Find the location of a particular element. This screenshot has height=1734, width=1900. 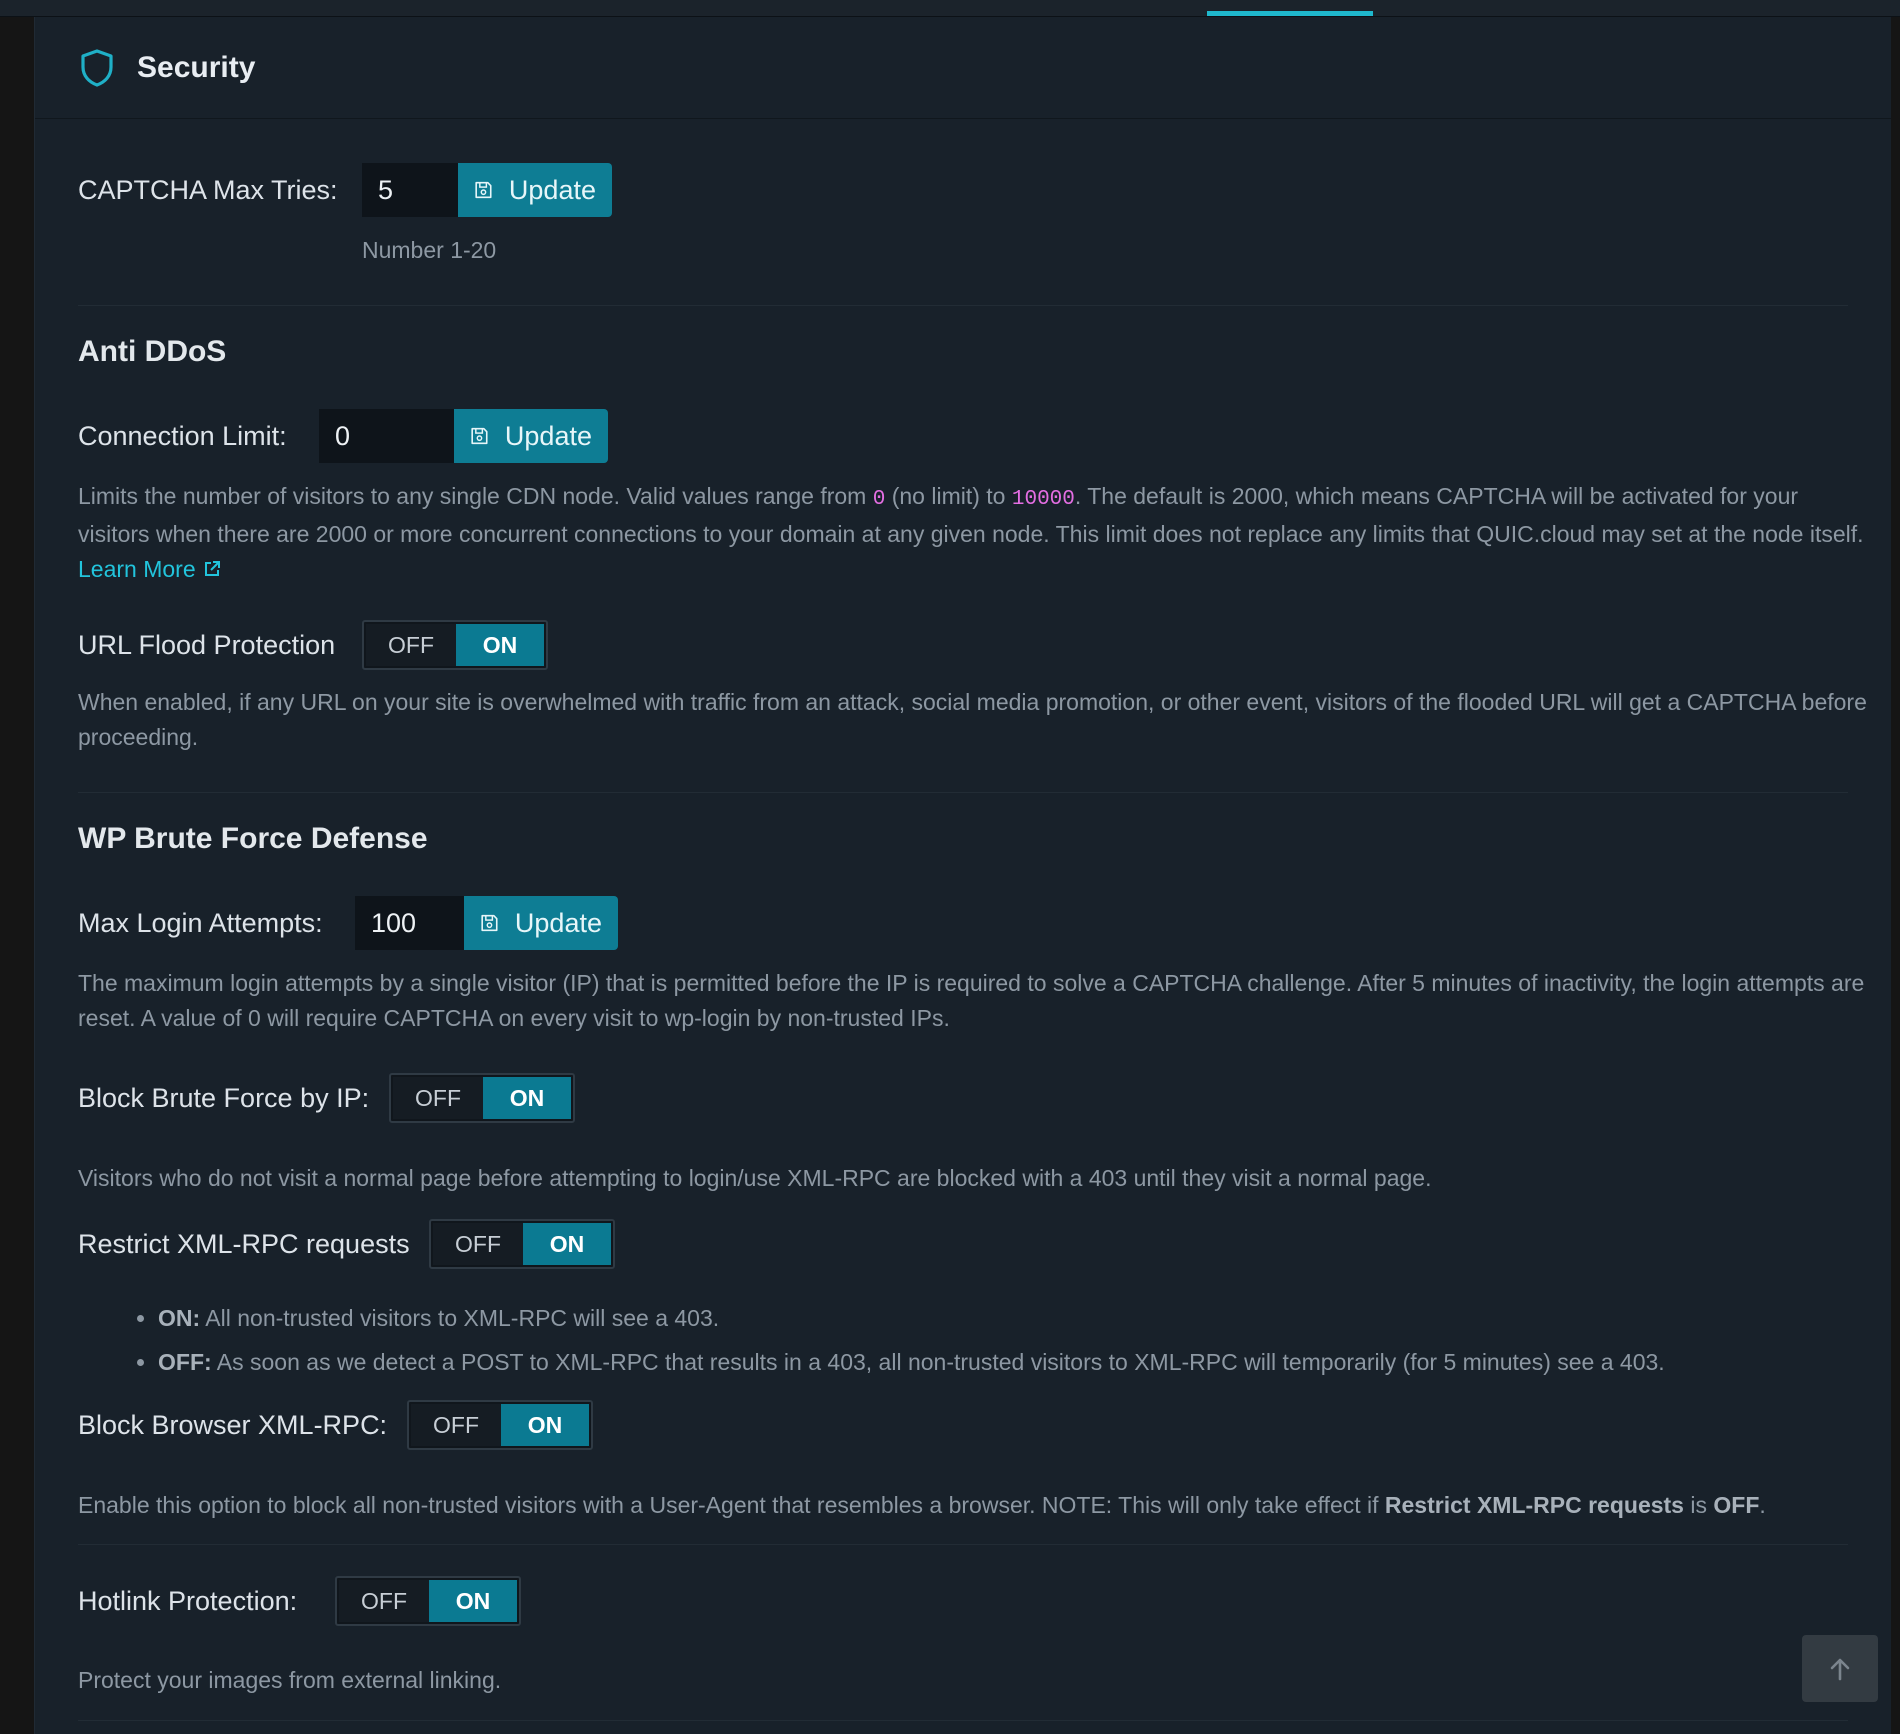

url-flood-toggle: OFF ON is located at coordinates (455, 645).